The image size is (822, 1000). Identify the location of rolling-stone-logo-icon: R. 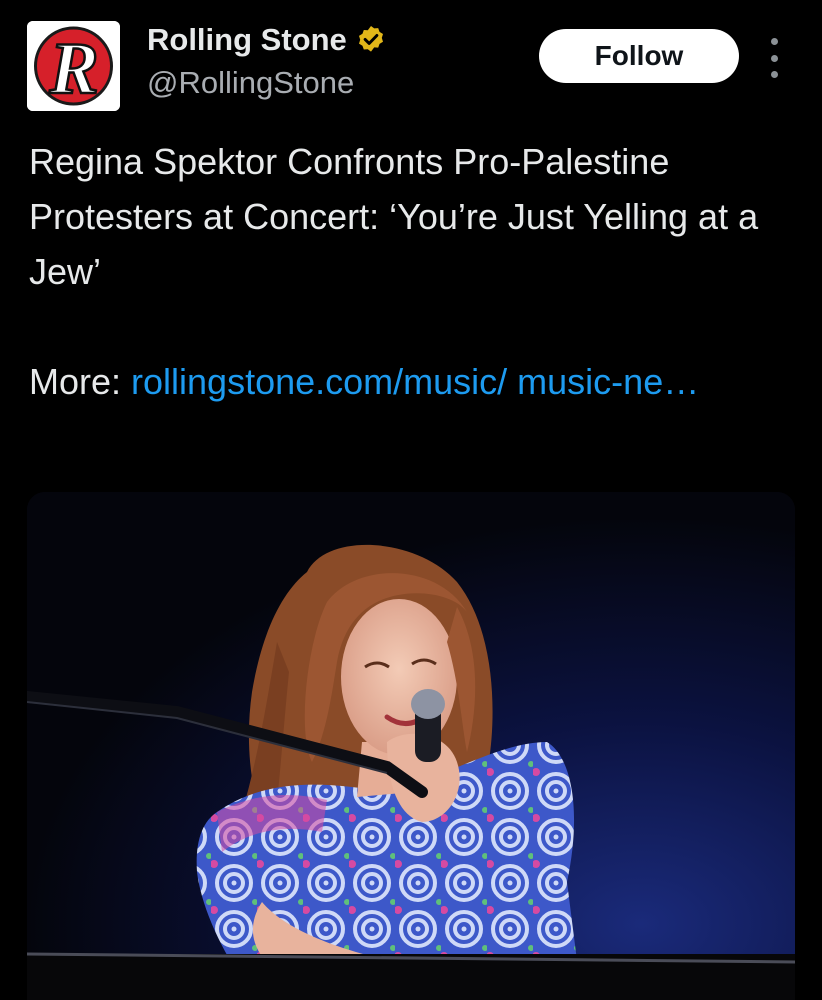
(73, 66).